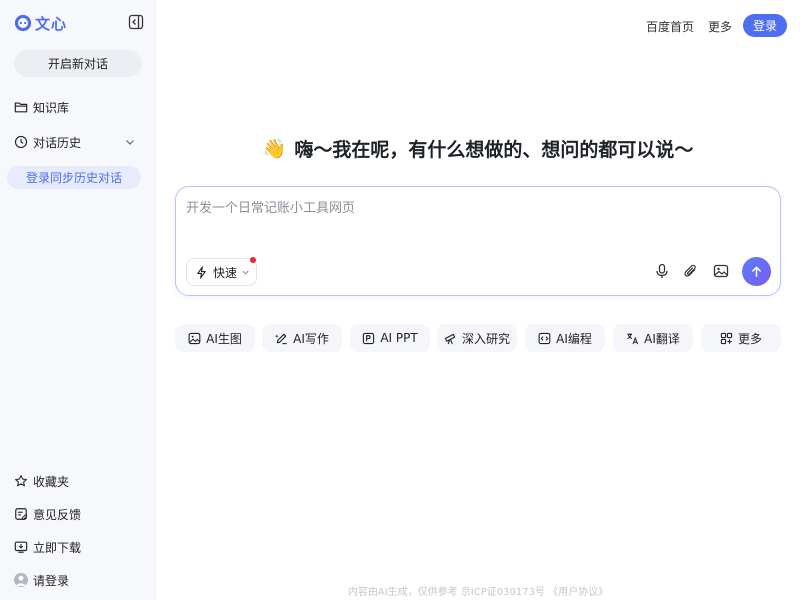 Image resolution: width=800 pixels, height=600 pixels. What do you see at coordinates (544, 338) in the screenshot?
I see `code-icon` at bounding box center [544, 338].